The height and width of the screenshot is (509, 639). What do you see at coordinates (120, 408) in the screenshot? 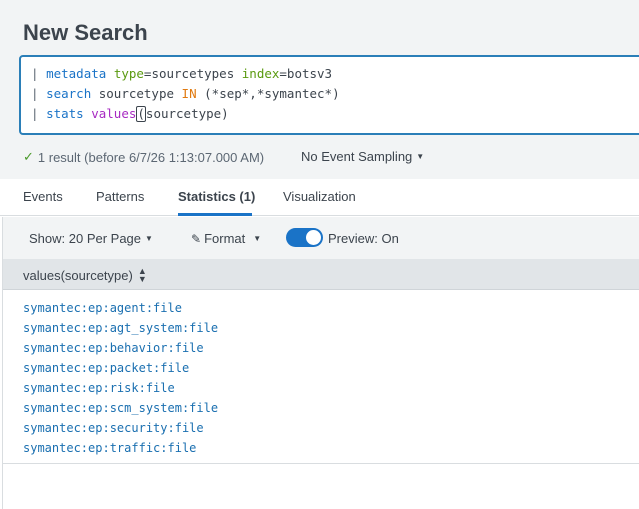
I see `list-item: symantec:ep:scm_system:file` at bounding box center [120, 408].